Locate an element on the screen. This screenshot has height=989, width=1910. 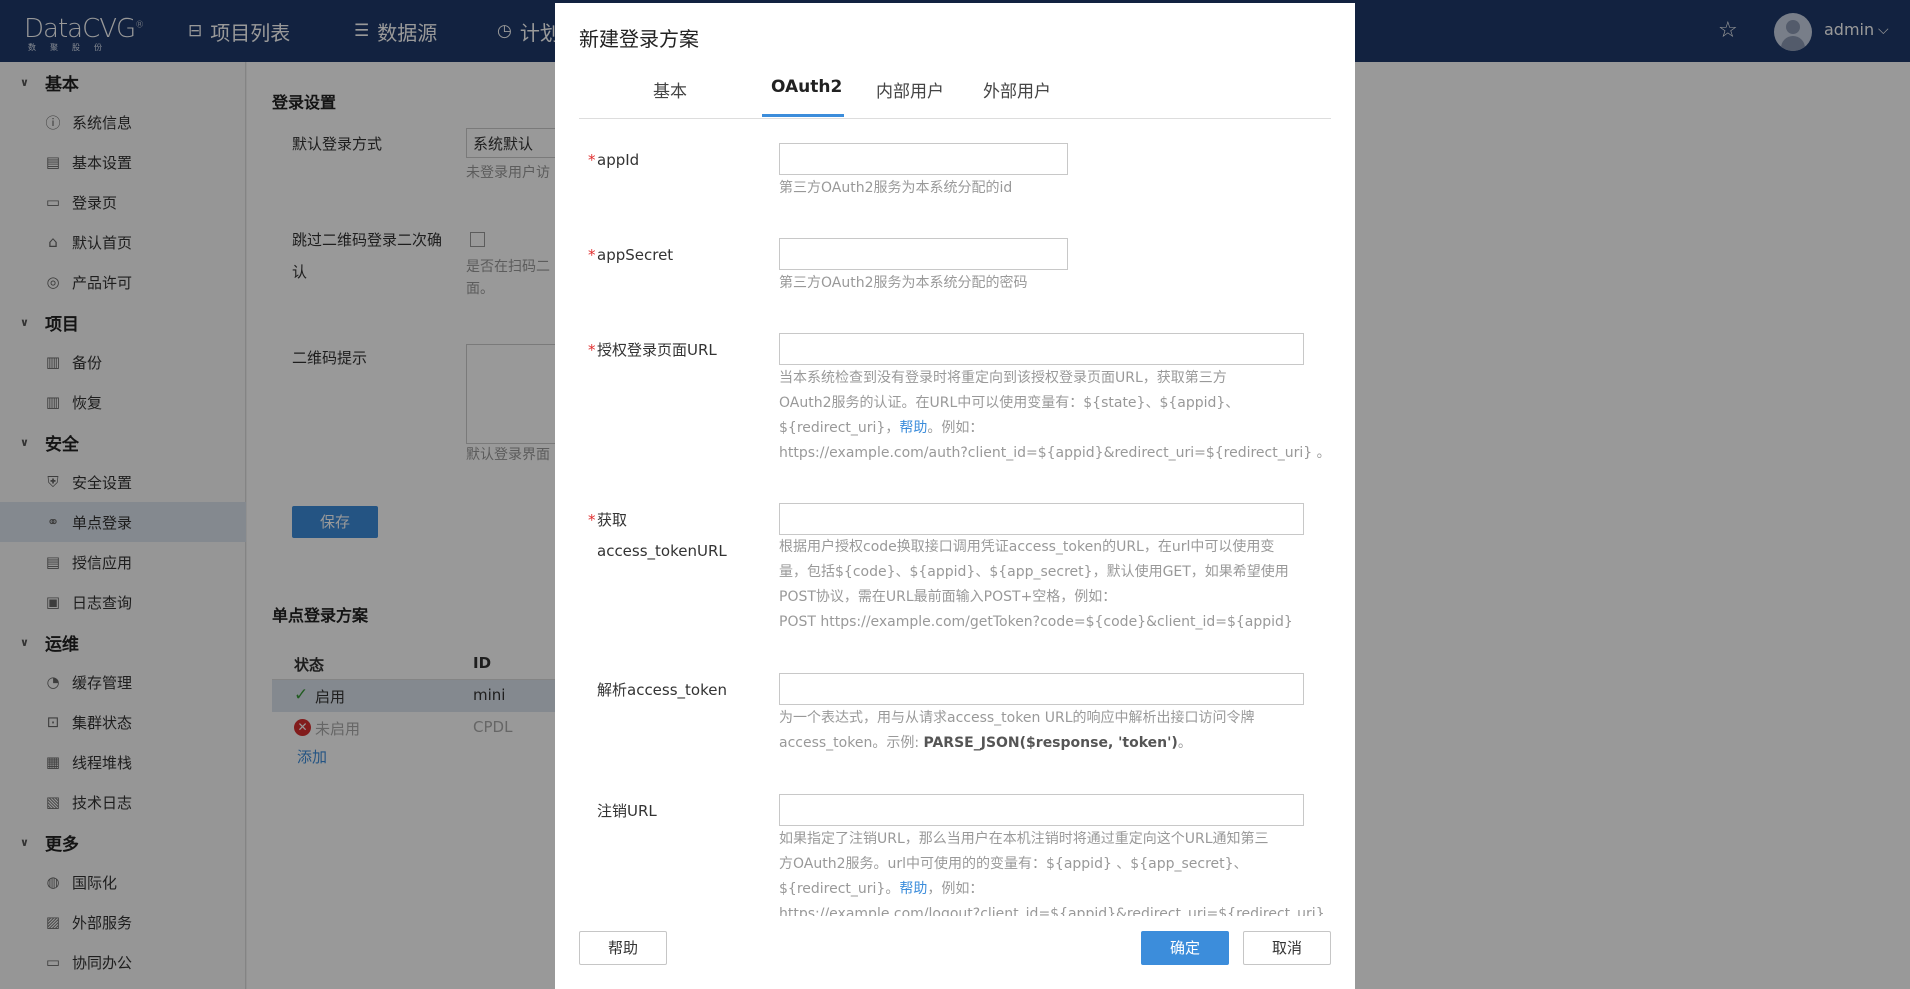
appid-hint: 第三方OAuth2服务为本系统分配的id is located at coordinates (896, 188).